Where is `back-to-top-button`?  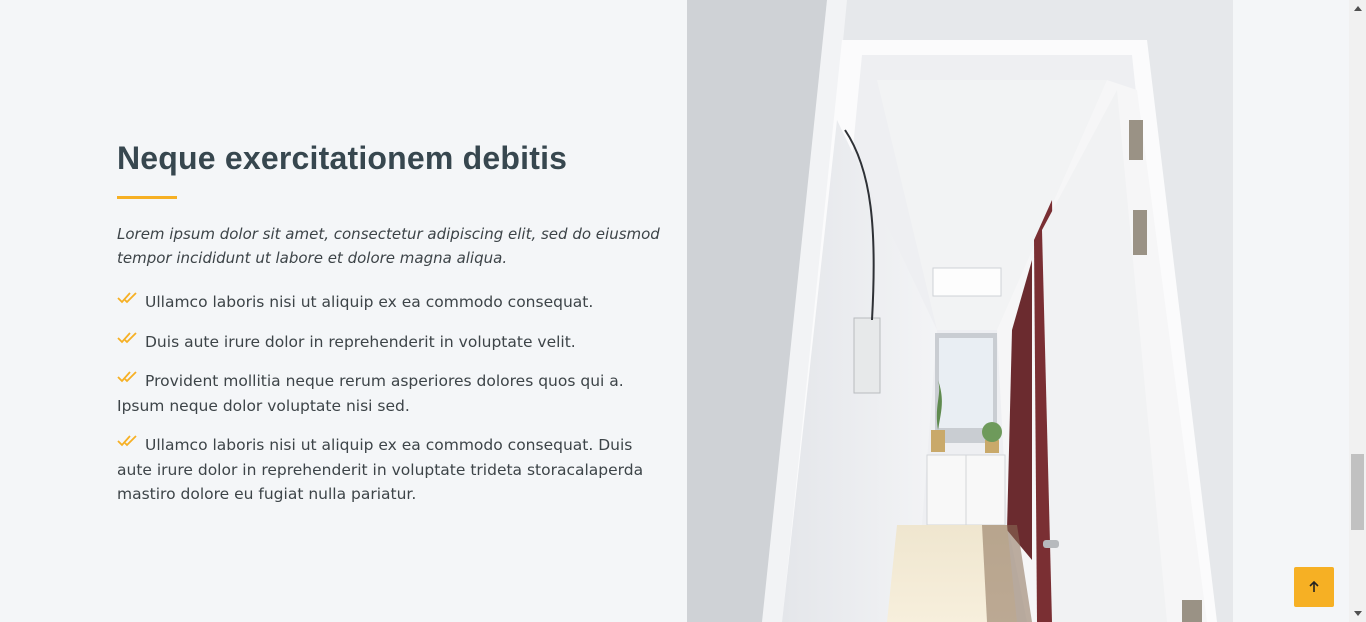 back-to-top-button is located at coordinates (1314, 587).